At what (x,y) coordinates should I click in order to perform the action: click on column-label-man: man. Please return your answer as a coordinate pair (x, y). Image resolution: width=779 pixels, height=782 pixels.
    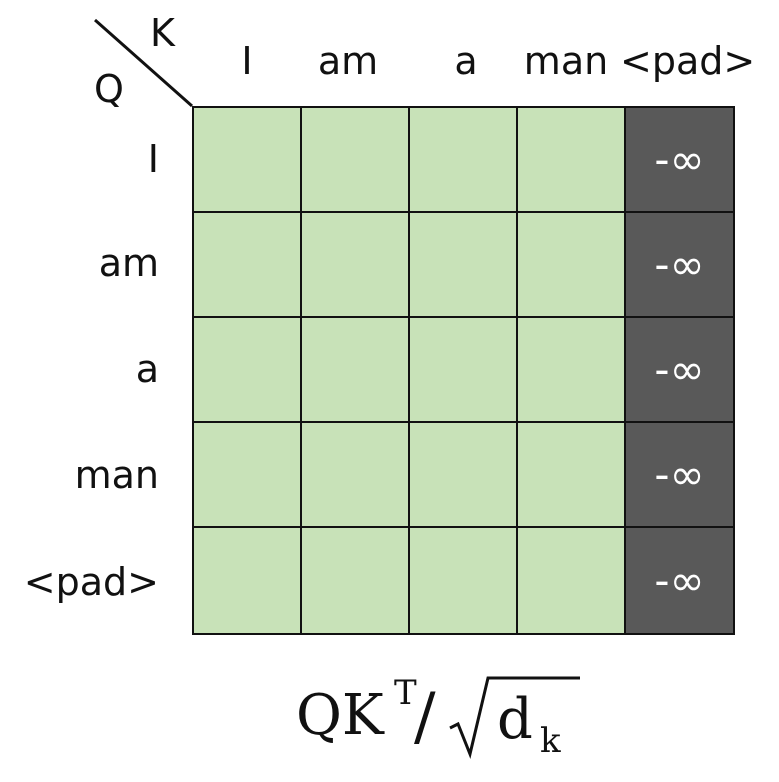
    Looking at the image, I should click on (566, 61).